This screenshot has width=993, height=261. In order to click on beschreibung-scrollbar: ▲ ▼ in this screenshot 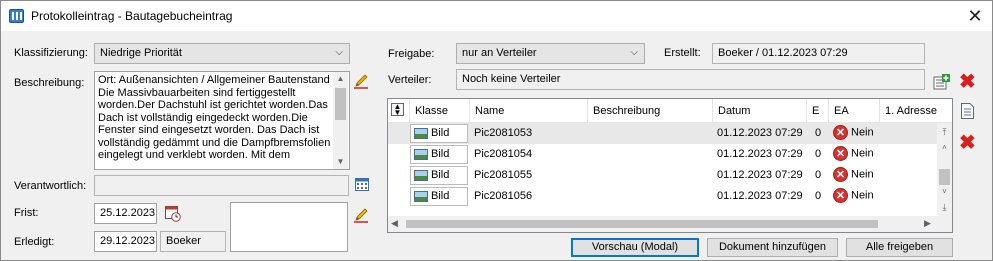, I will do `click(340, 120)`.